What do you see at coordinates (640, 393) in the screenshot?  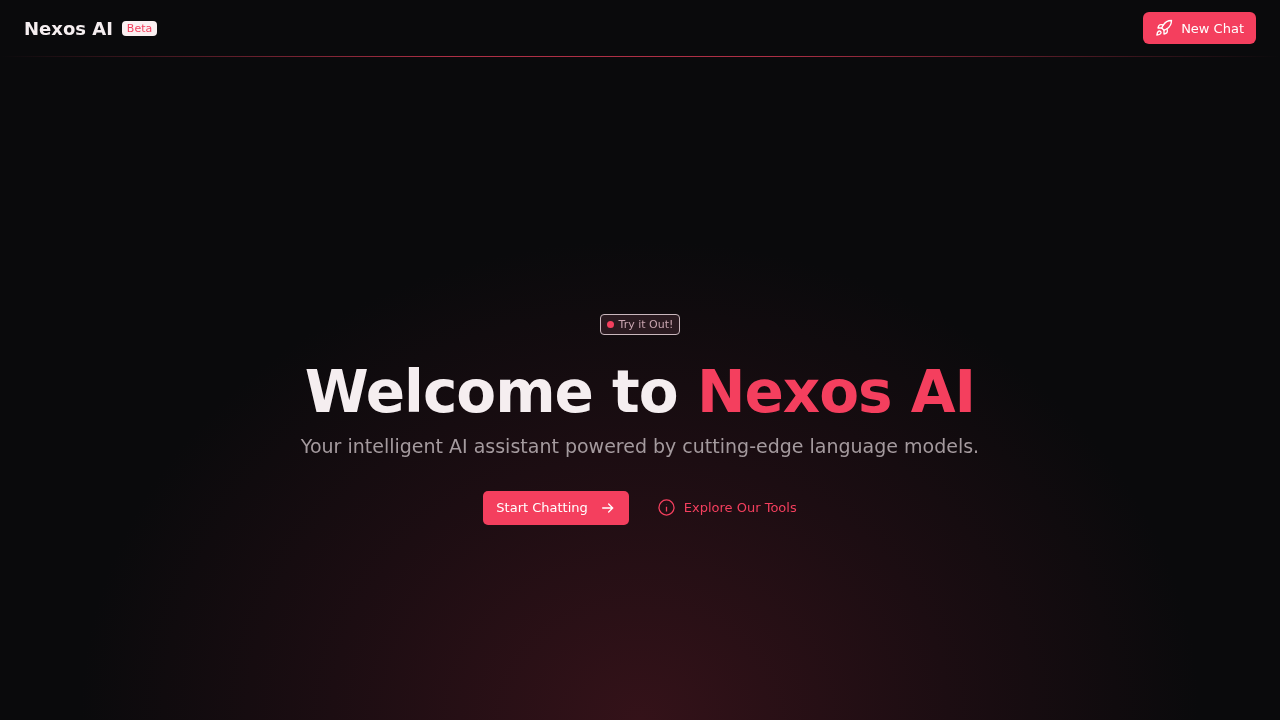 I see `hero-title: Welcome to Nexos AI` at bounding box center [640, 393].